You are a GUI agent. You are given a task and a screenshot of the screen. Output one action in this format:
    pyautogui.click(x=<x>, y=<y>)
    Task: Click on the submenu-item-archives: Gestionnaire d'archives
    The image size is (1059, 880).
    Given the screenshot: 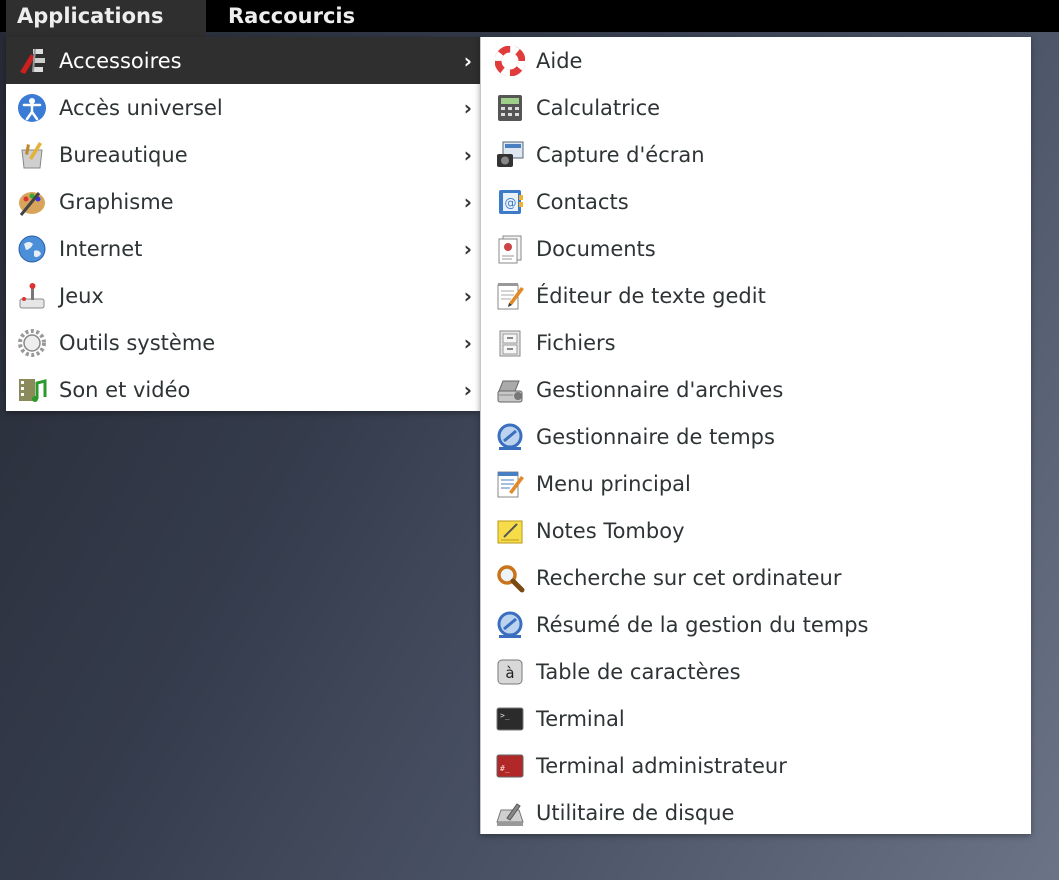 What is the action you would take?
    pyautogui.click(x=756, y=389)
    